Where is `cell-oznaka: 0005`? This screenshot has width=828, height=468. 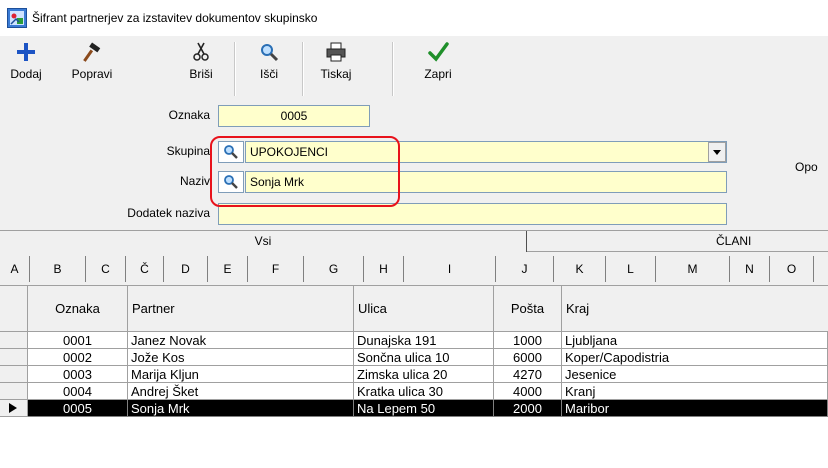
cell-oznaka: 0005 is located at coordinates (78, 408).